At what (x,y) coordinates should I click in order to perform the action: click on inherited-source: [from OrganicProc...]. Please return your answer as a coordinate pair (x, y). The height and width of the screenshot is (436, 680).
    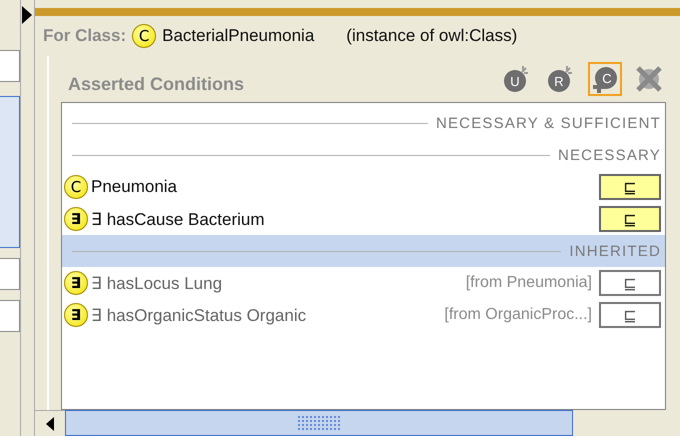
    Looking at the image, I should click on (518, 315).